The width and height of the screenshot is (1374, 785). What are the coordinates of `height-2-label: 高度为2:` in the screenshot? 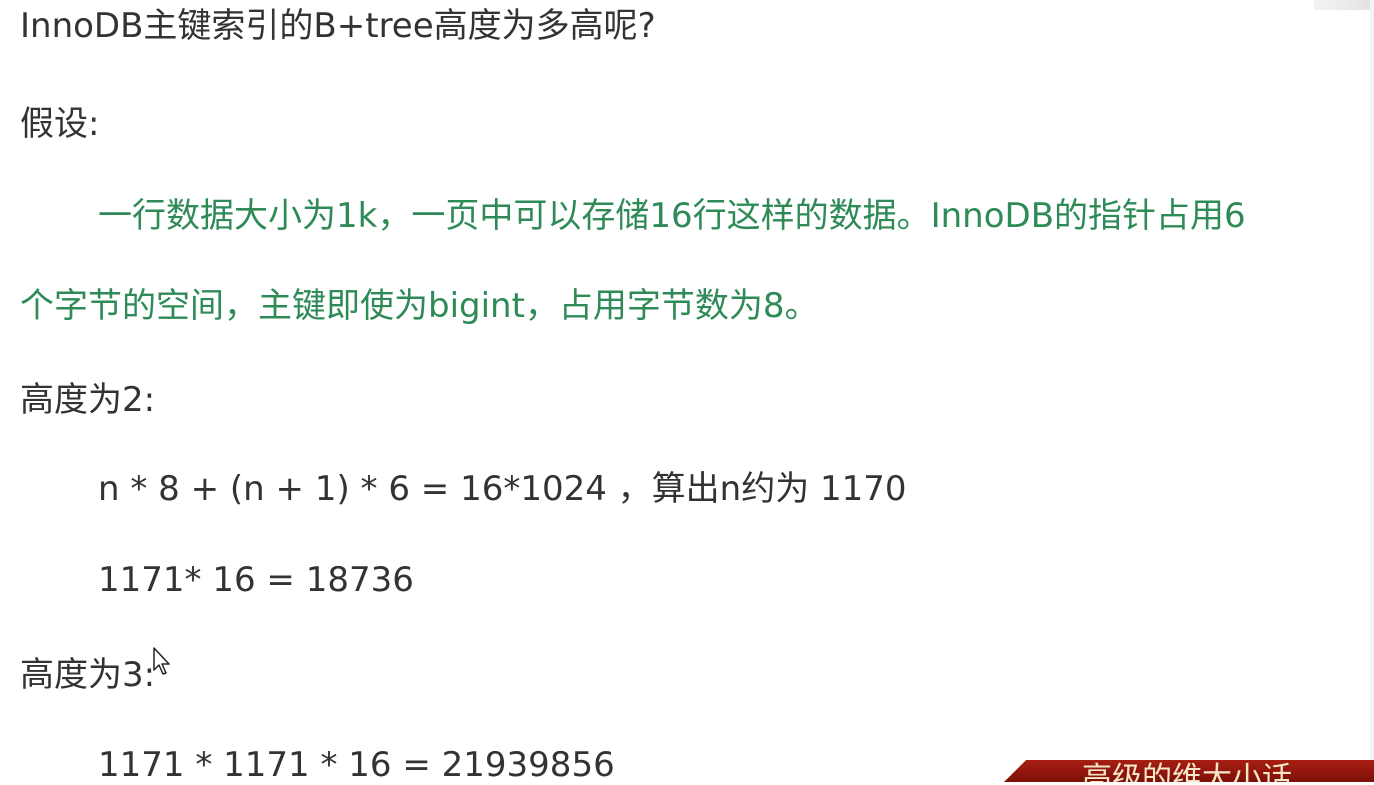 It's located at (88, 400).